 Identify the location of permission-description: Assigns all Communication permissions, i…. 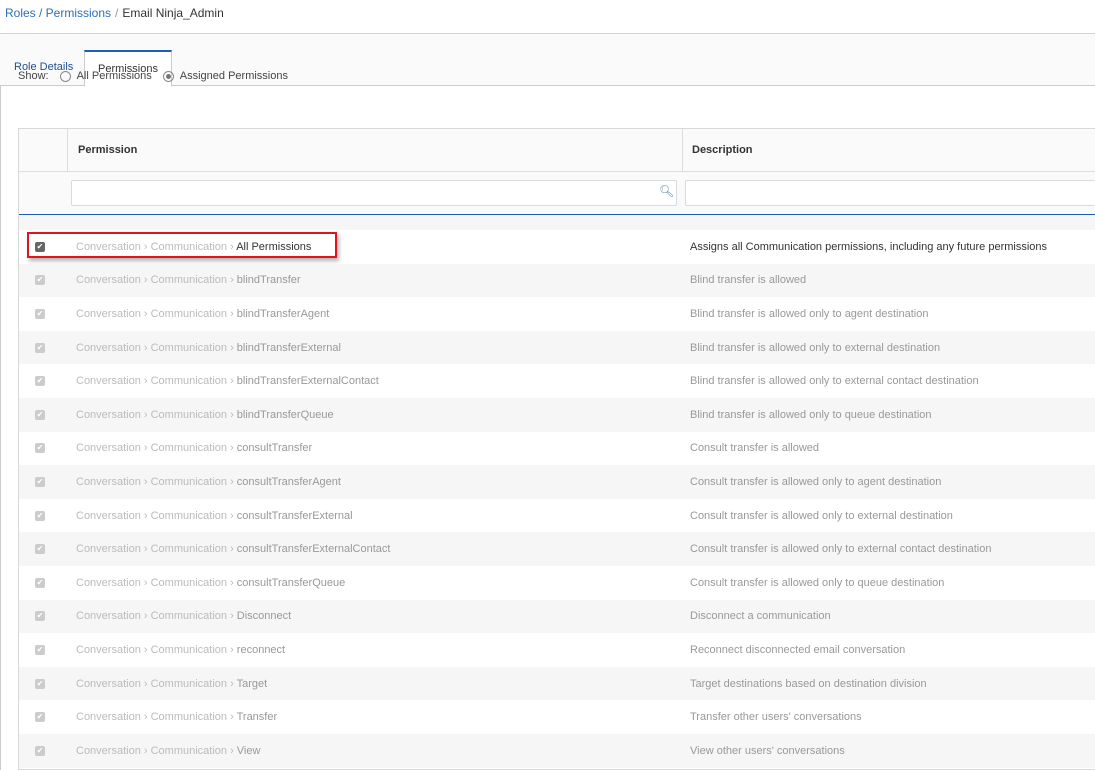
(869, 246).